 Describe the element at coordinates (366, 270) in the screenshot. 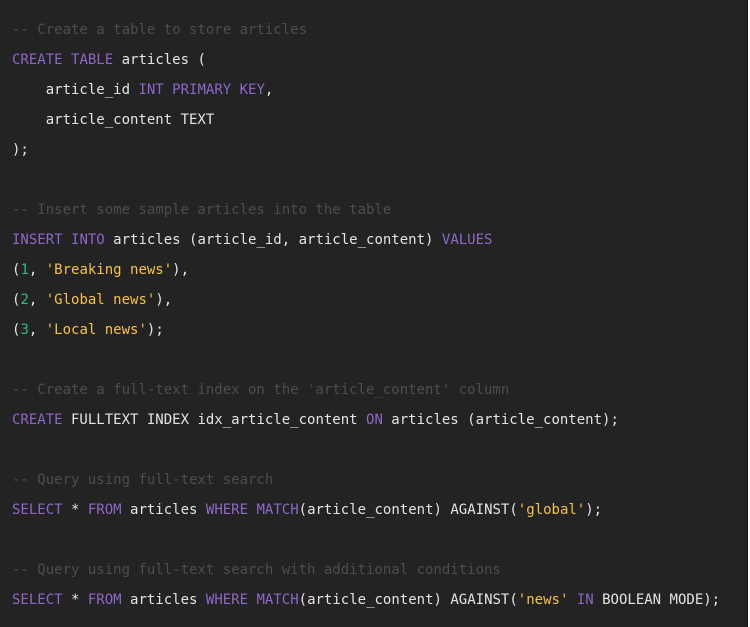

I see `code-line: (1, 'Breaking news'),` at that location.